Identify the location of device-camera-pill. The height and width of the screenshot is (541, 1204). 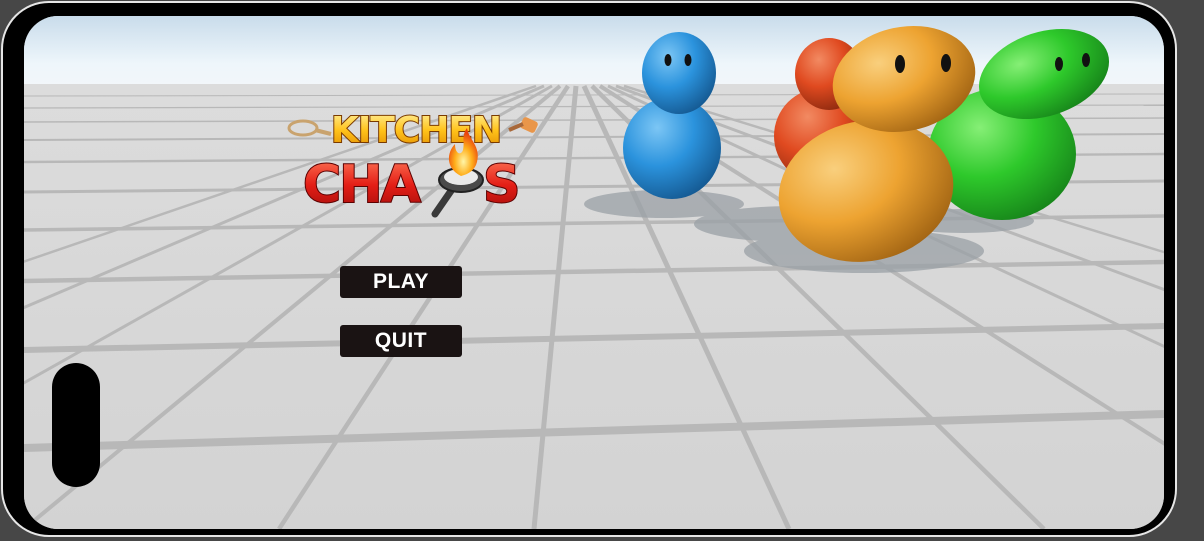
(76, 425).